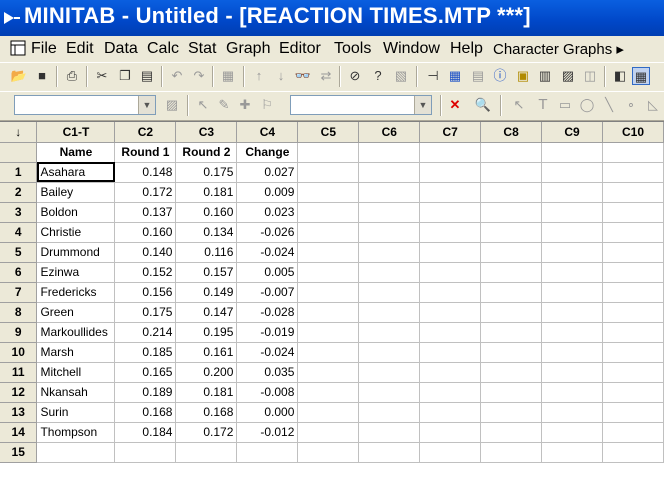  What do you see at coordinates (267, 352) in the screenshot?
I see `cell-change: -0.024` at bounding box center [267, 352].